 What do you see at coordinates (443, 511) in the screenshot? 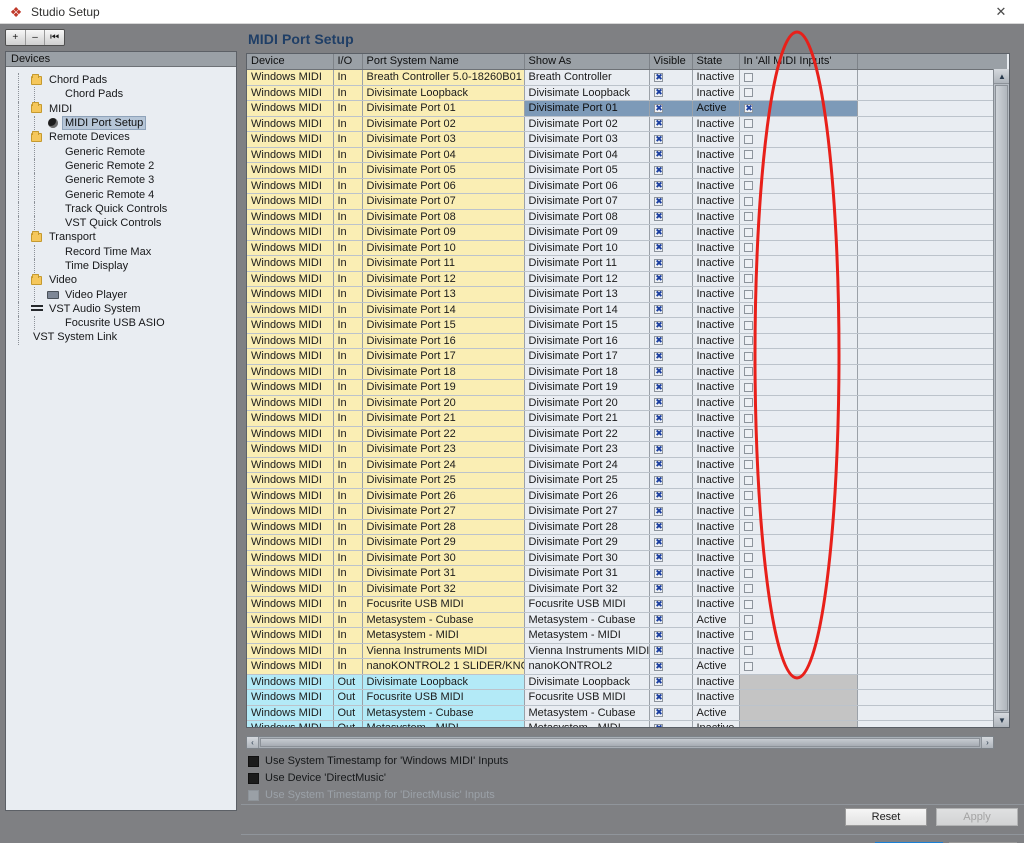
I see `cell-port-system-name: Divisimate Port 27` at bounding box center [443, 511].